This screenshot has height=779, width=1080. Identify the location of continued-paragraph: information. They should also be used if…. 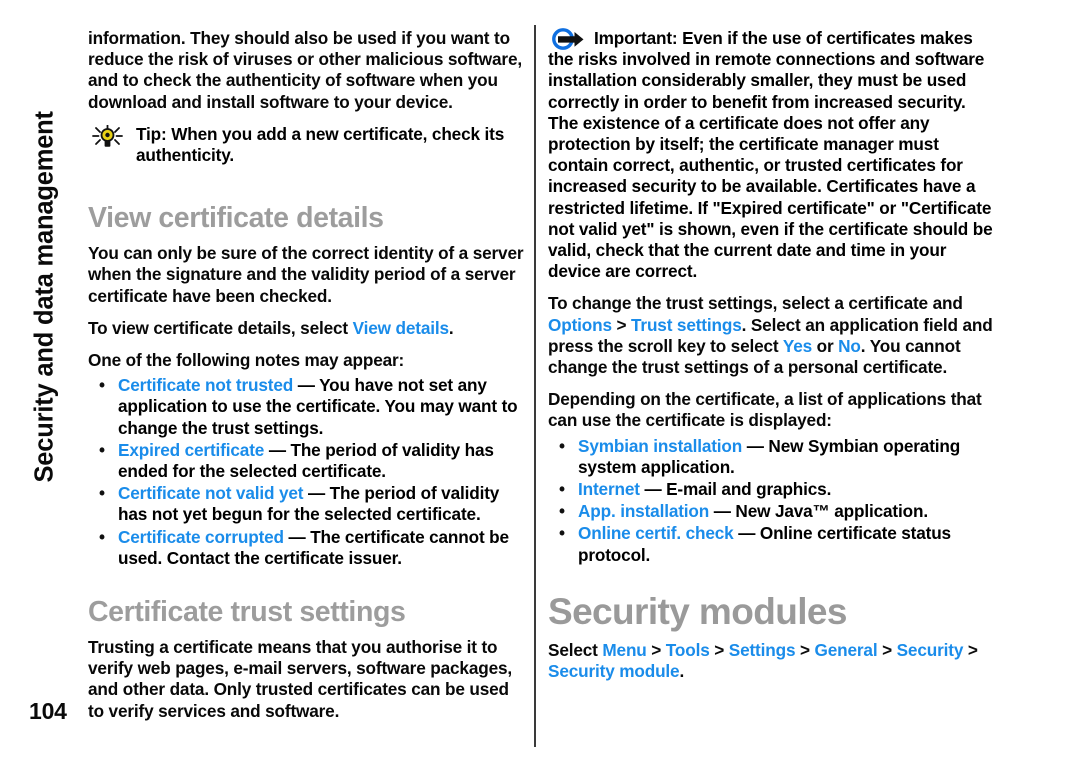
(305, 70).